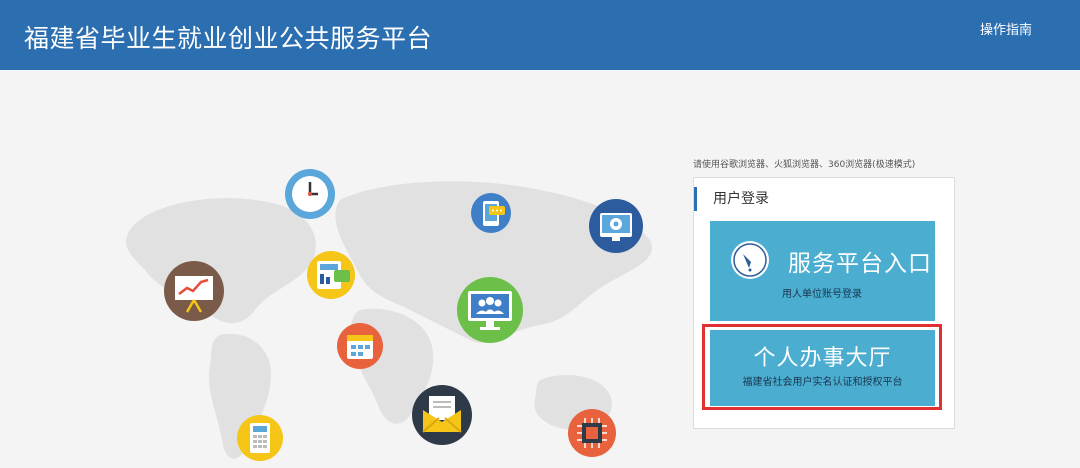 This screenshot has height=468, width=1080. What do you see at coordinates (616, 226) in the screenshot?
I see `gear-monitor-icon` at bounding box center [616, 226].